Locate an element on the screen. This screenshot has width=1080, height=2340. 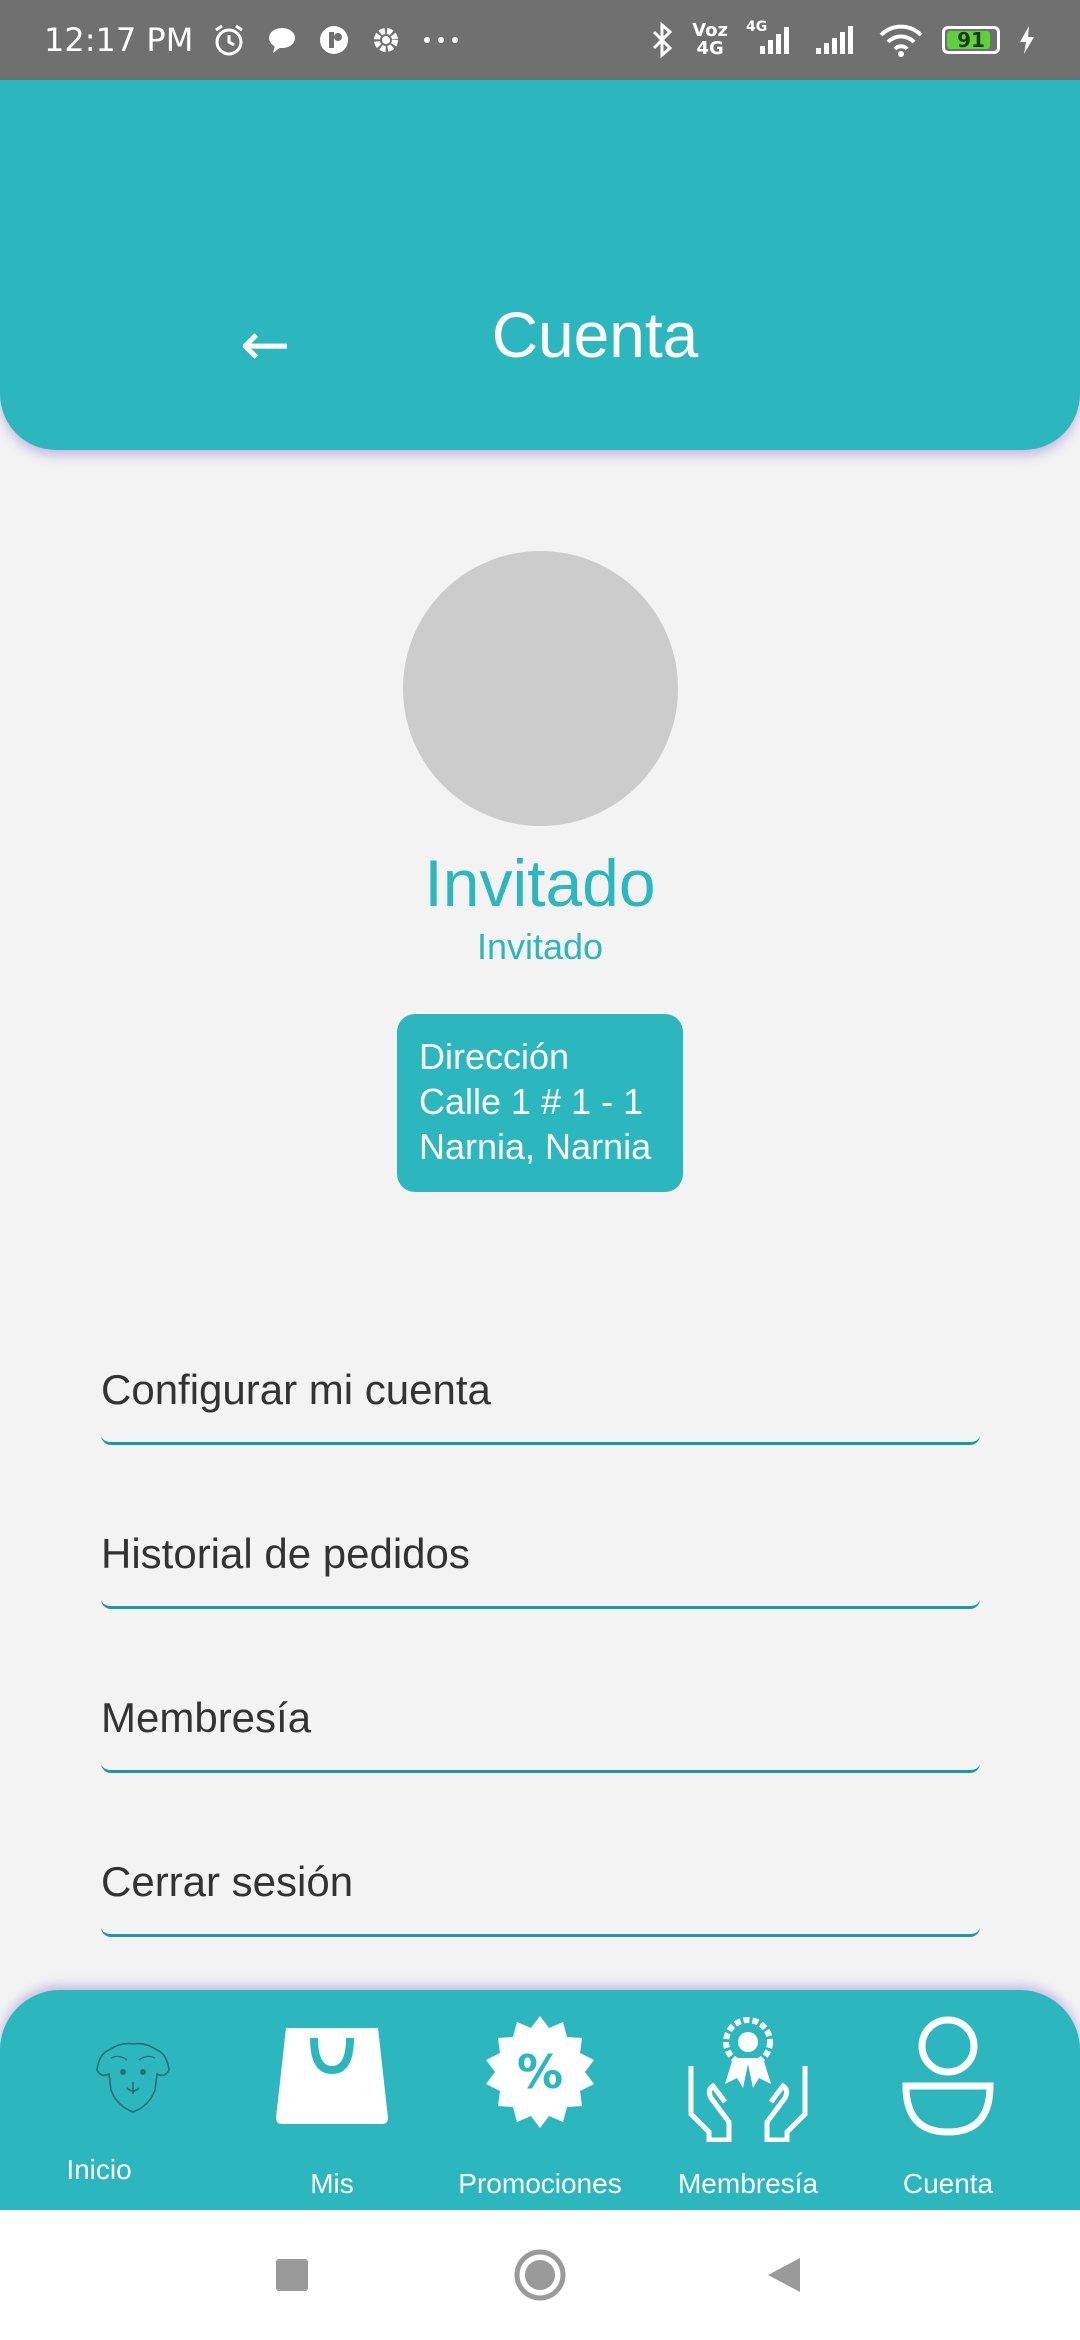
home-circle-icon is located at coordinates (540, 2275).